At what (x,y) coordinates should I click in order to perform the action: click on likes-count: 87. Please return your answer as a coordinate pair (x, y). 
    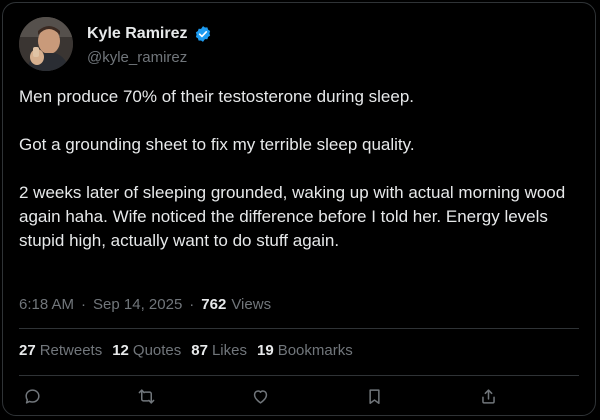
    Looking at the image, I should click on (199, 350).